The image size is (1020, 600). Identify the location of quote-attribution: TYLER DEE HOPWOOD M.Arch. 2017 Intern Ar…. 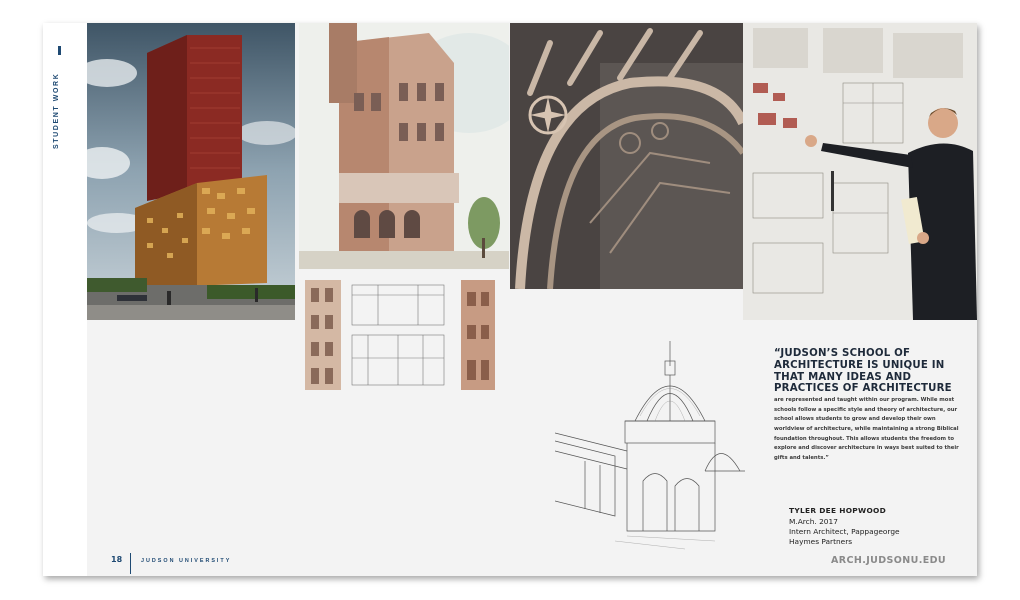
(874, 526).